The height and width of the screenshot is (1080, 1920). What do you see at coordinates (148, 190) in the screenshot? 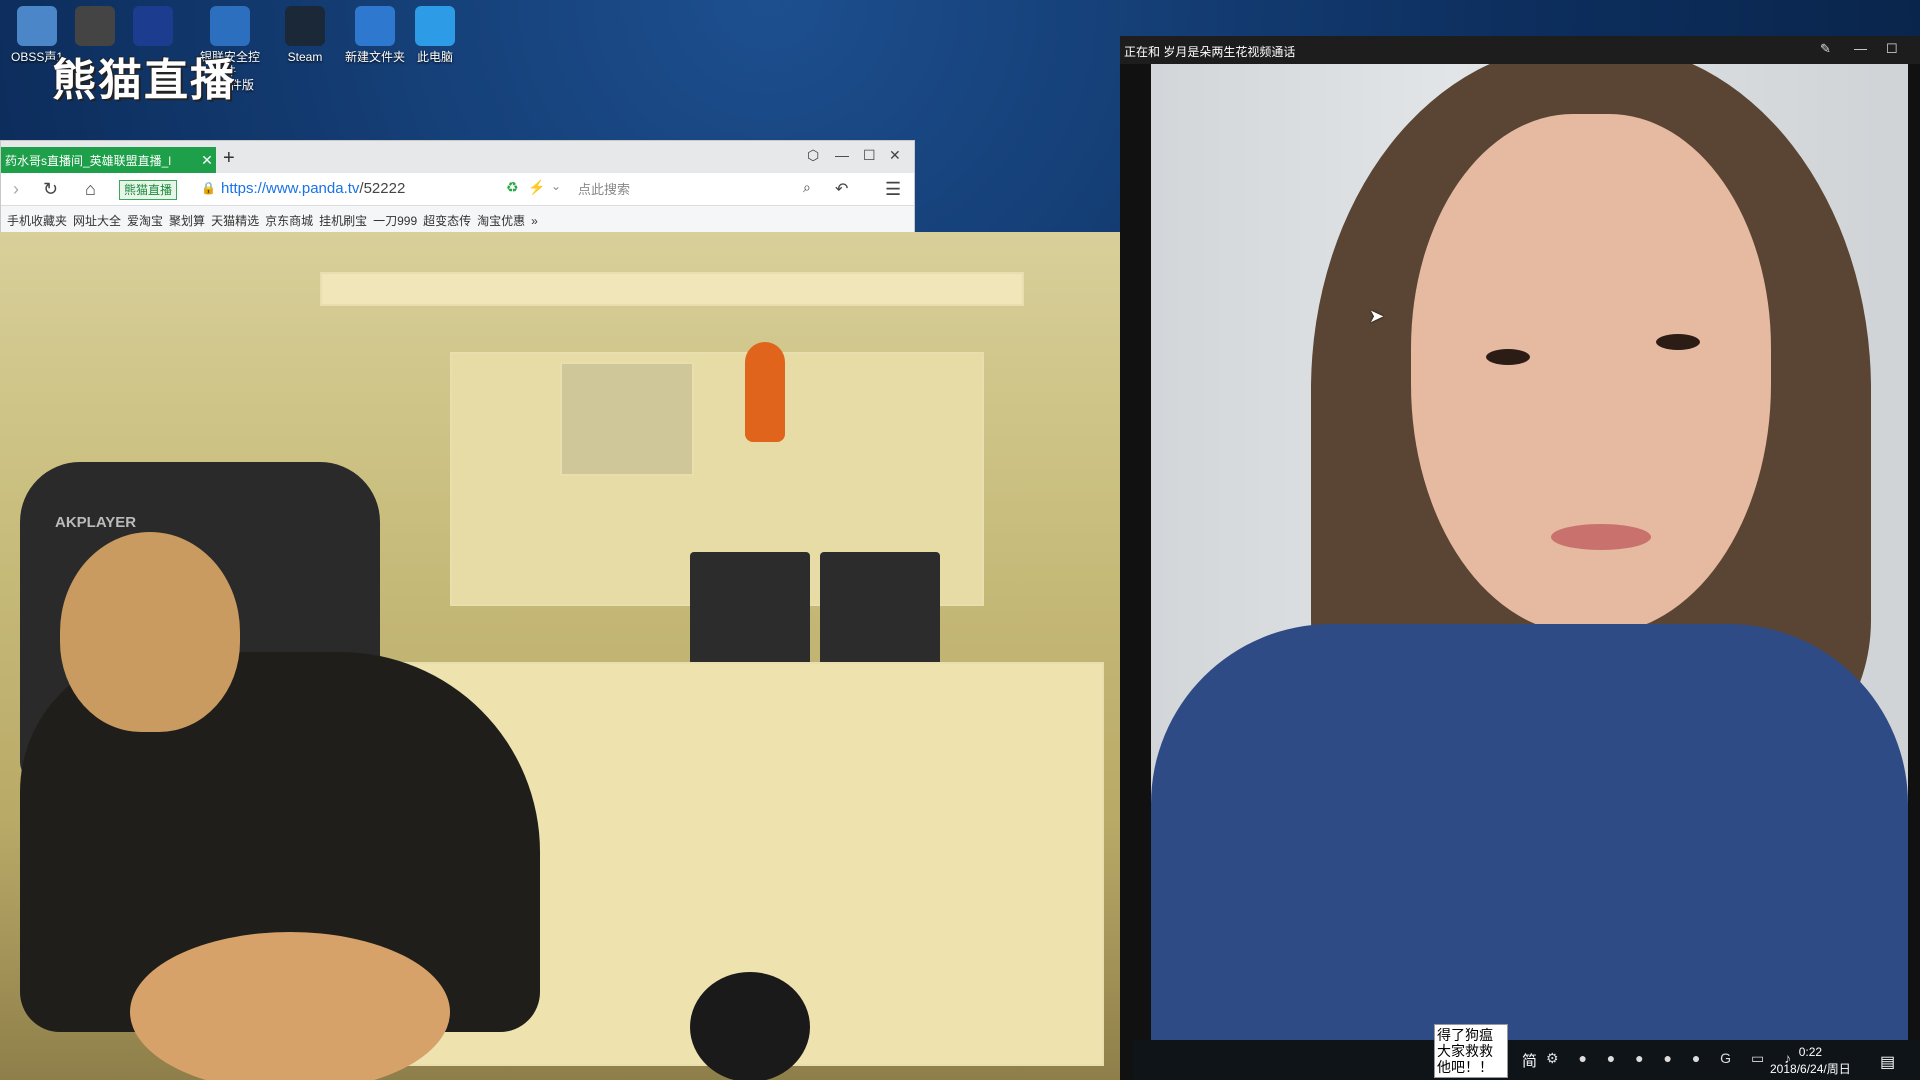
I see `site-badge: 熊猫直播` at bounding box center [148, 190].